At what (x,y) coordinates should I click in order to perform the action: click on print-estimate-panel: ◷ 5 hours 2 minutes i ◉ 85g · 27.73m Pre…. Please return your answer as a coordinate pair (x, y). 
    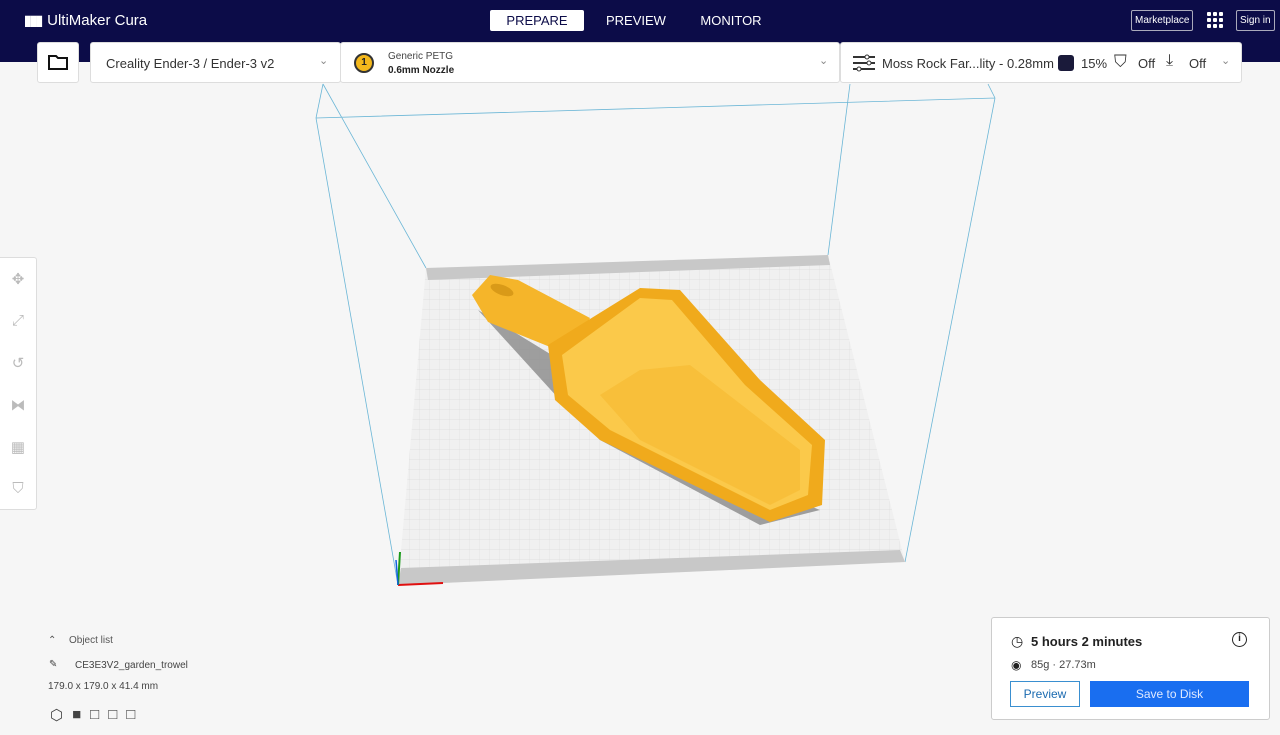
    Looking at the image, I should click on (1130, 668).